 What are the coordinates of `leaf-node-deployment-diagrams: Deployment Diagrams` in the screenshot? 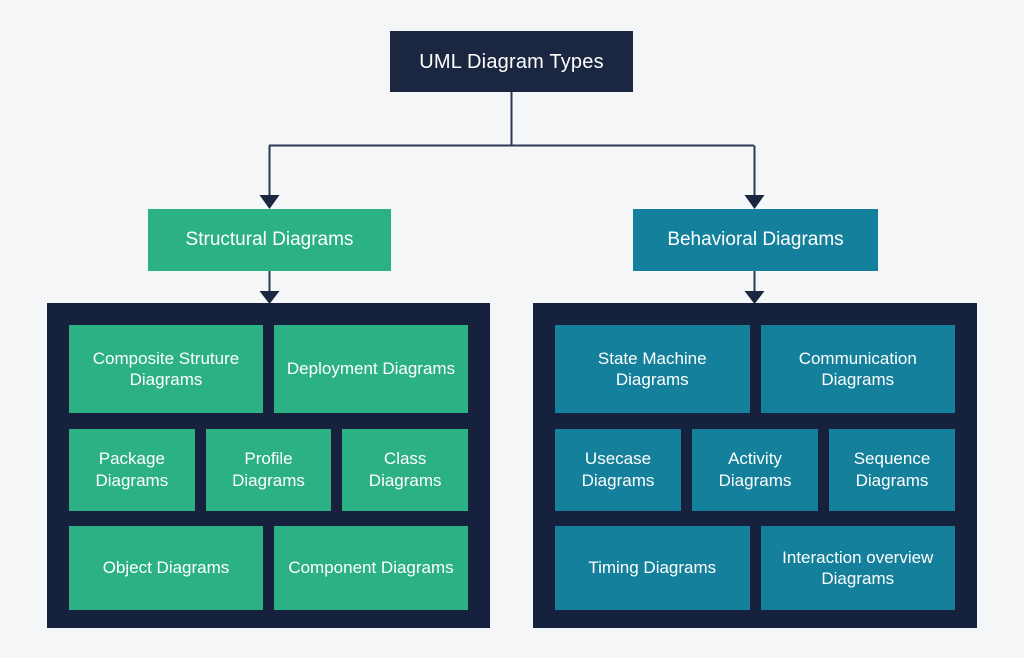 It's located at (371, 369).